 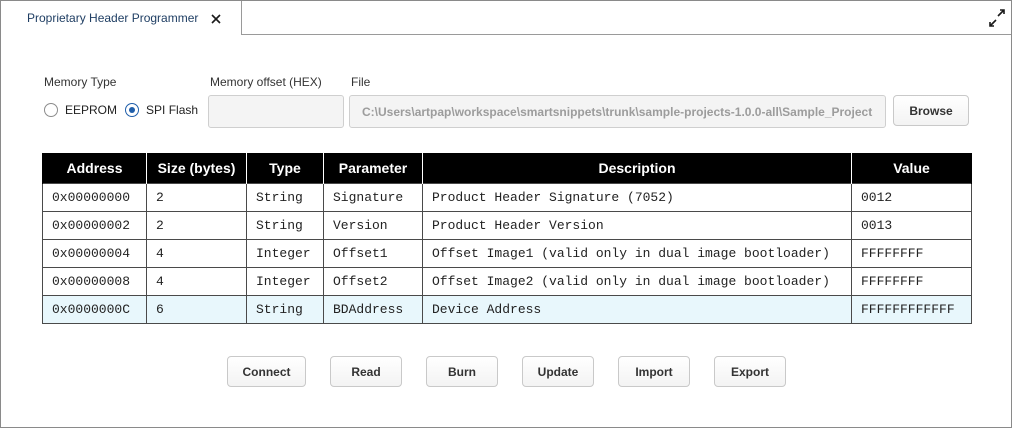 What do you see at coordinates (51, 110) in the screenshot?
I see `radio-unchecked-icon` at bounding box center [51, 110].